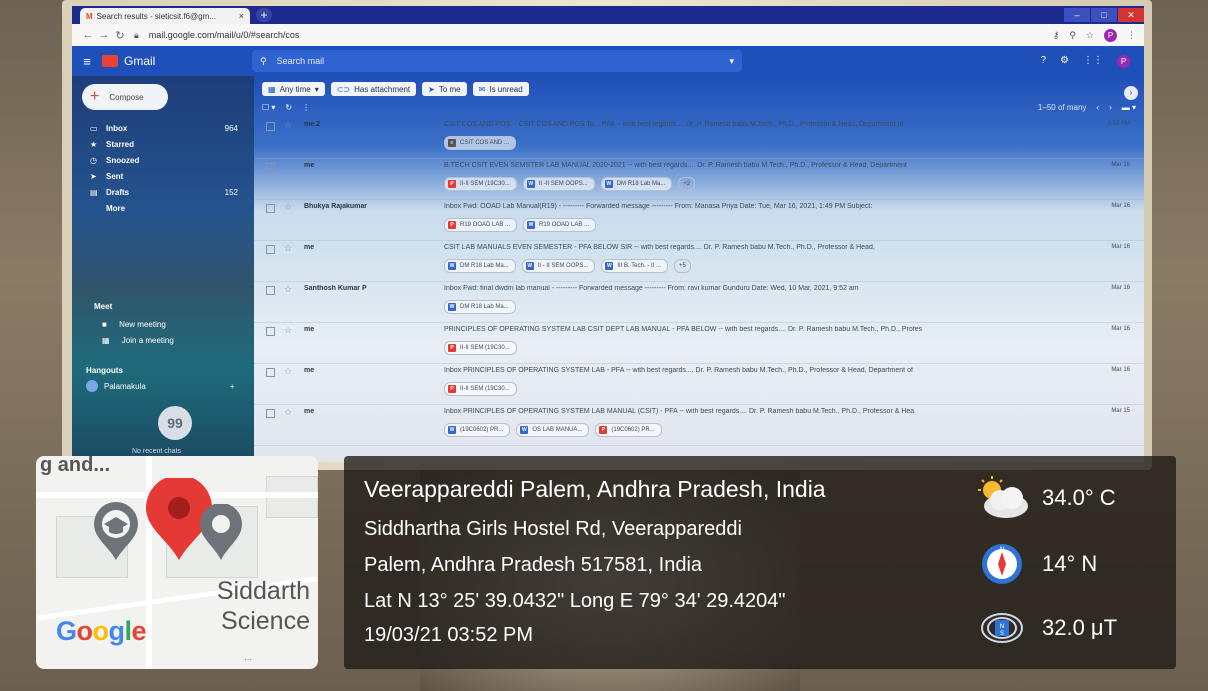 The image size is (1208, 691). What do you see at coordinates (1123, 61) in the screenshot?
I see `gmail-profile-avatar: P` at bounding box center [1123, 61].